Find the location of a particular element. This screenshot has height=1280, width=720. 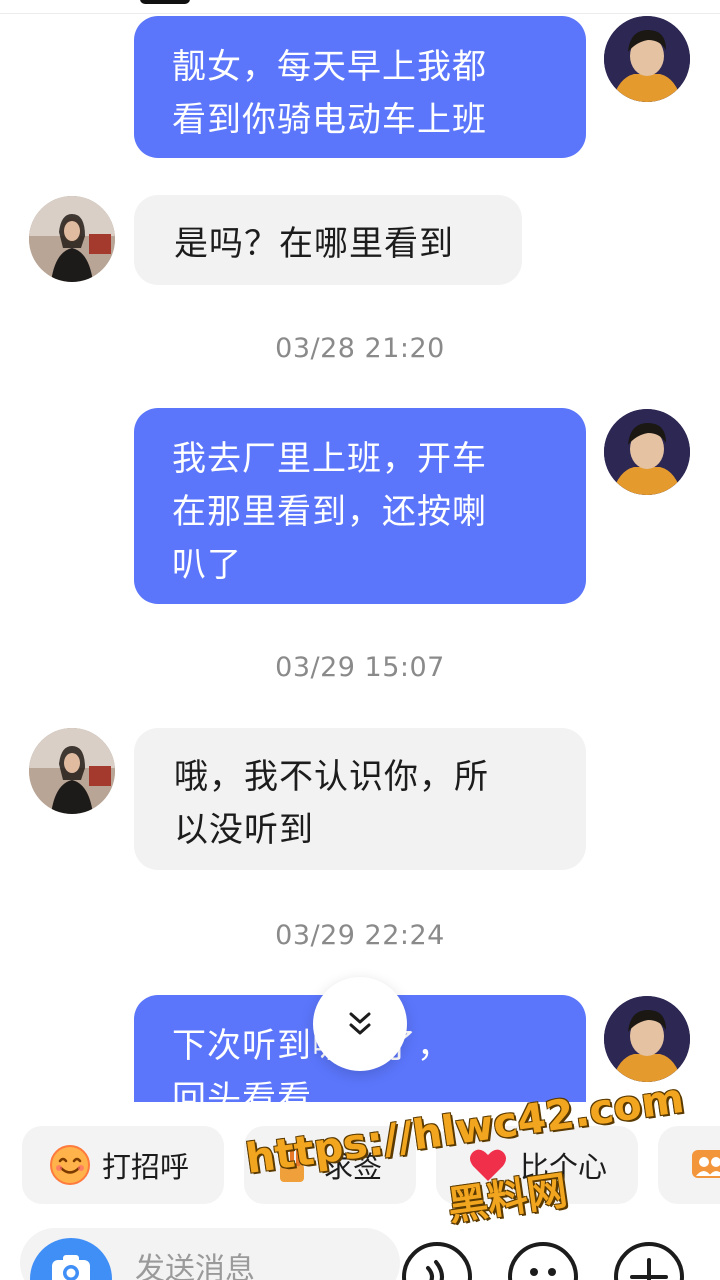

more-button is located at coordinates (649, 1261).